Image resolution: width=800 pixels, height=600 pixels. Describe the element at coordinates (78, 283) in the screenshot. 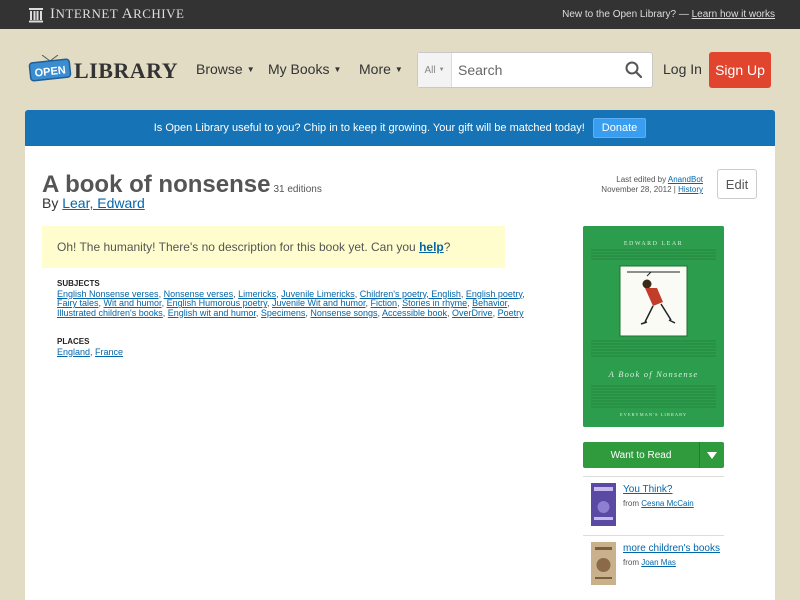

I see `subjects-heading: SUBJECTS` at that location.